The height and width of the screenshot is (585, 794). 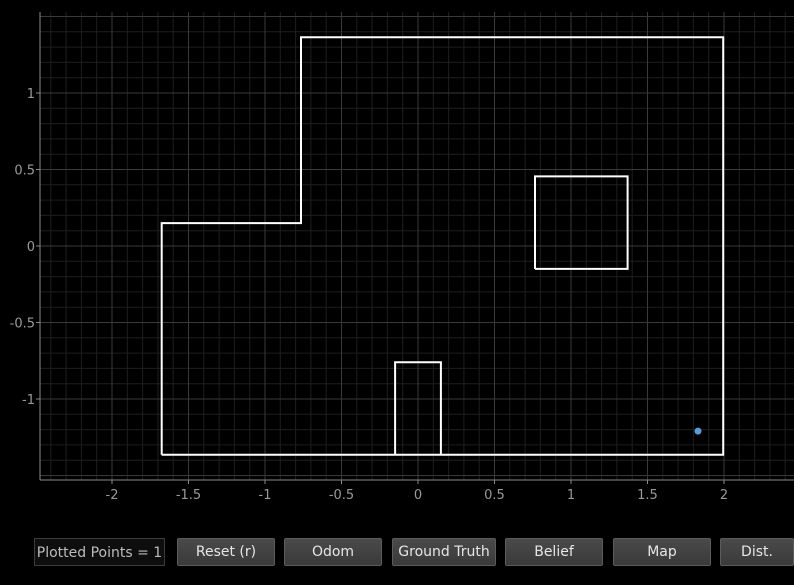 I want to click on x-tick-label: 0, so click(x=418, y=495).